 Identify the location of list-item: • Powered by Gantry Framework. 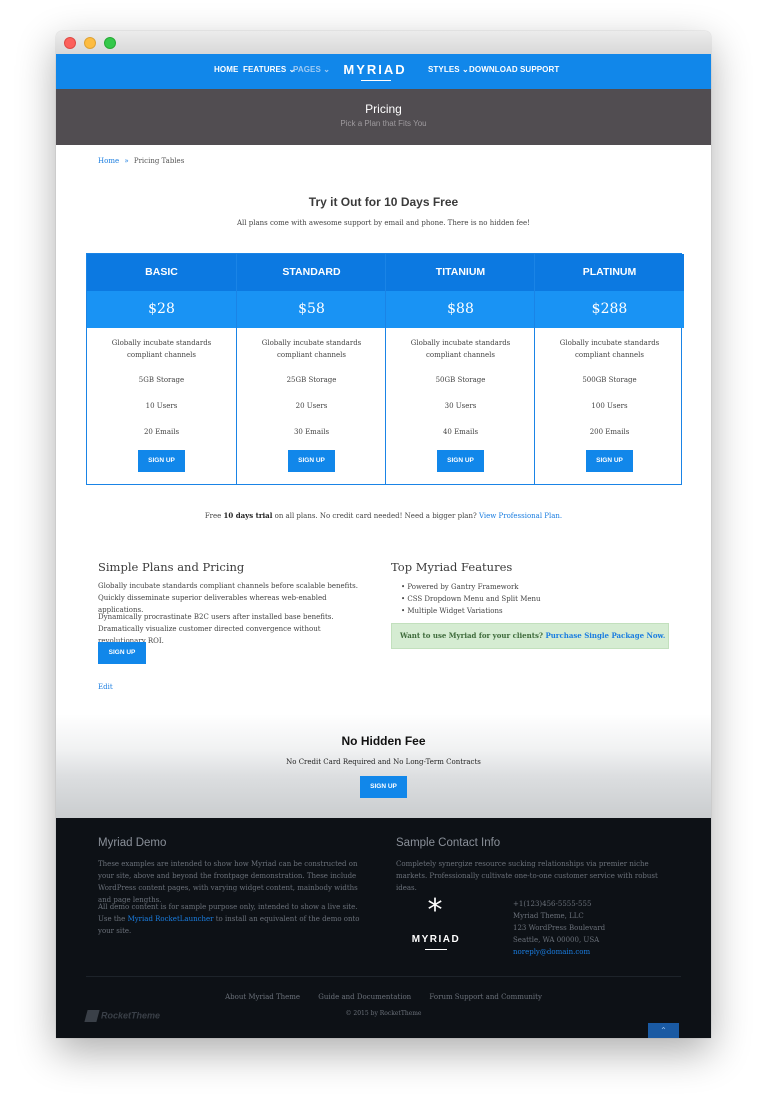
(460, 587).